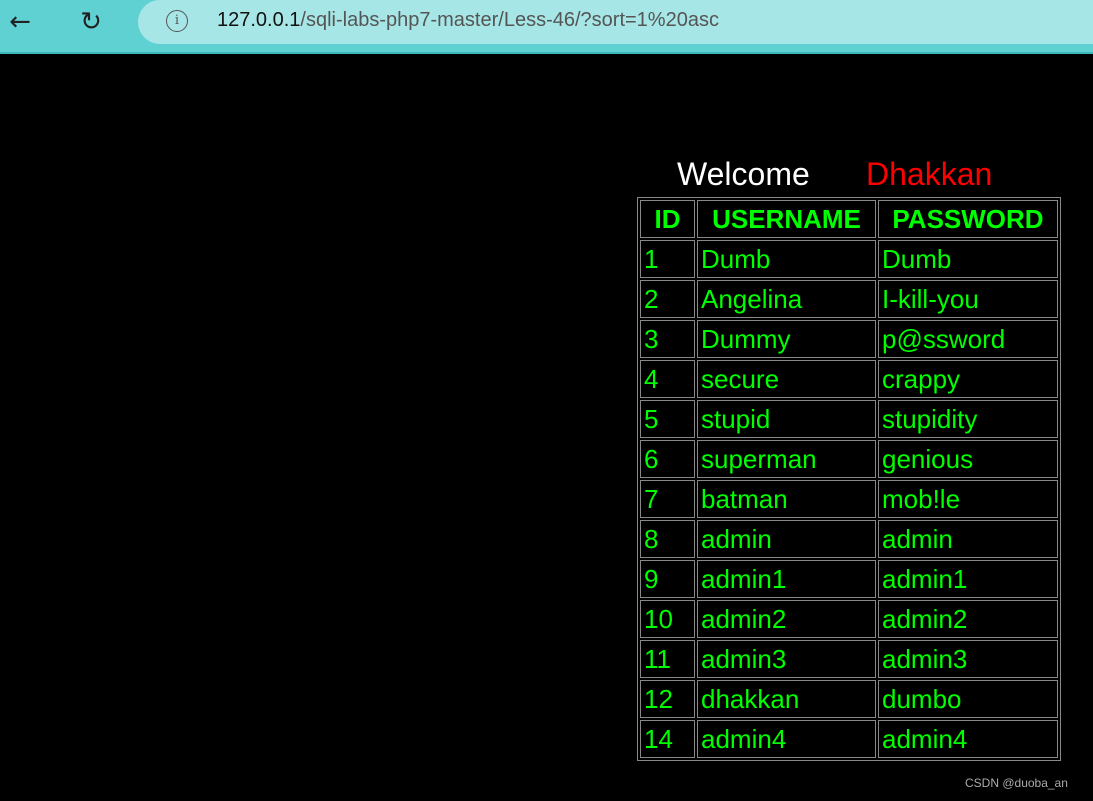  I want to click on table-cell: 2, so click(667, 299).